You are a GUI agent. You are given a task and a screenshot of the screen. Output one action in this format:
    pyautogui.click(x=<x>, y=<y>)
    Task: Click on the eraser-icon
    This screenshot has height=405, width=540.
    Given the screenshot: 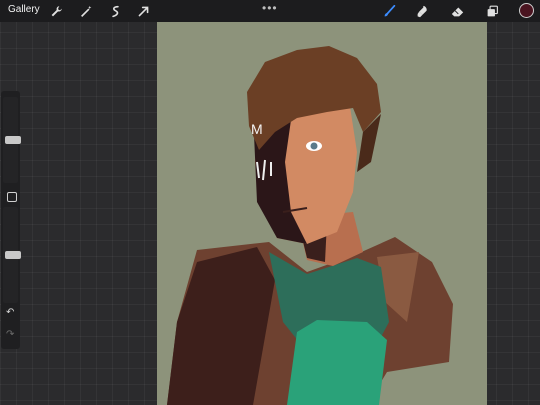 What is the action you would take?
    pyautogui.click(x=457, y=11)
    